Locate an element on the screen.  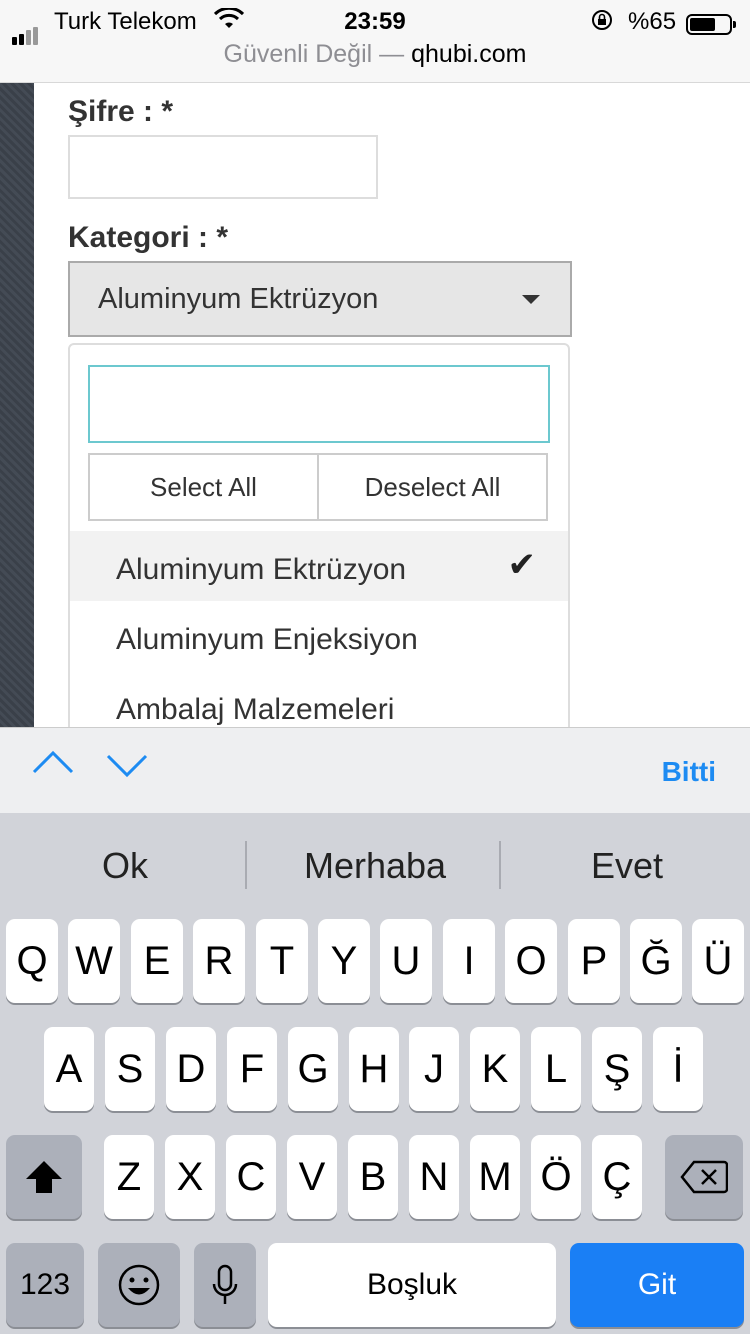
key-ç: Ç is located at coordinates (617, 1177).